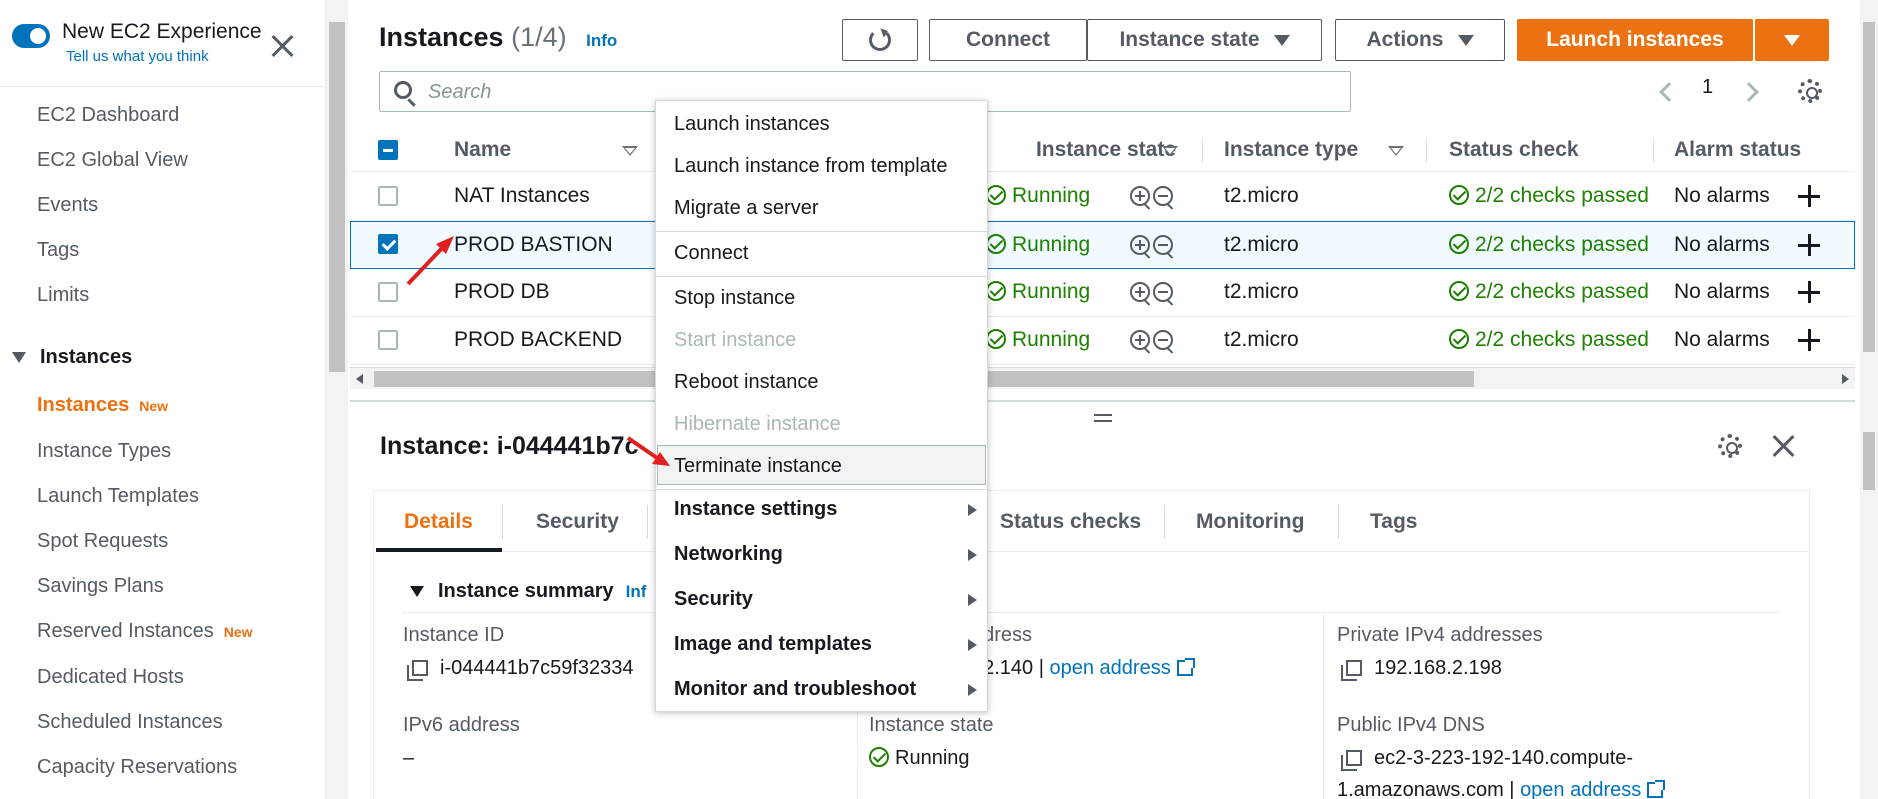 The height and width of the screenshot is (799, 1878). What do you see at coordinates (67, 205) in the screenshot?
I see `sidebar-item-events: Events` at bounding box center [67, 205].